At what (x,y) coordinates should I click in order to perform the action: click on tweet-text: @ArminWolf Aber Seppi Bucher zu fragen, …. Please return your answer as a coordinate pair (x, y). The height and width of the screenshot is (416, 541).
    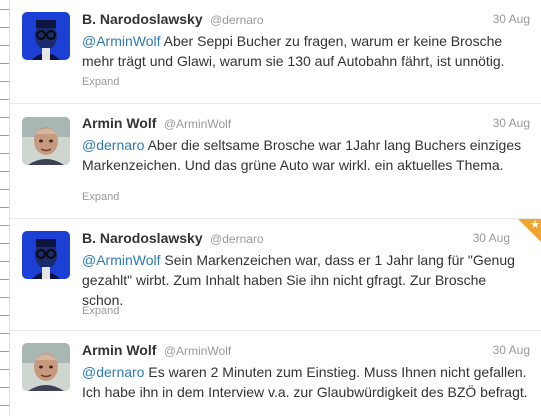
    Looking at the image, I should click on (306, 51).